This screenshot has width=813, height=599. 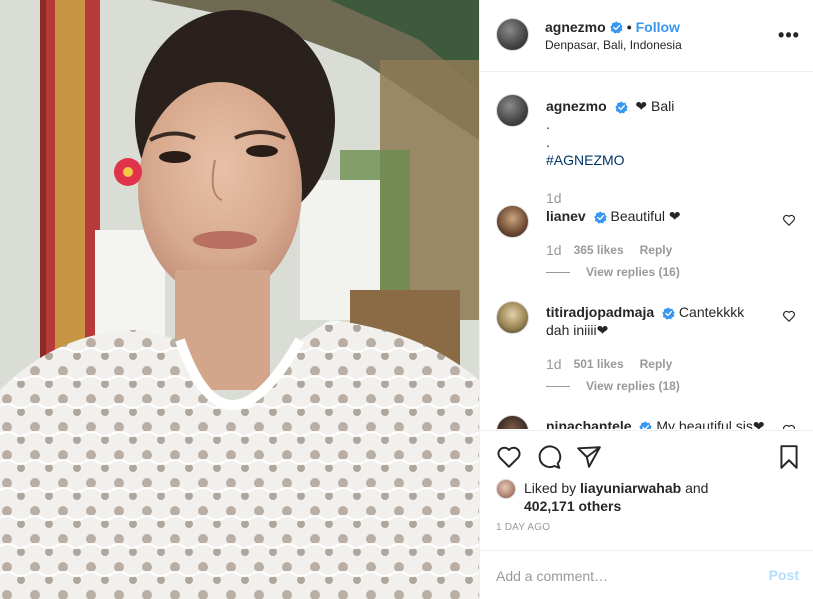 I want to click on add-comment-form: Post, so click(x=646, y=574).